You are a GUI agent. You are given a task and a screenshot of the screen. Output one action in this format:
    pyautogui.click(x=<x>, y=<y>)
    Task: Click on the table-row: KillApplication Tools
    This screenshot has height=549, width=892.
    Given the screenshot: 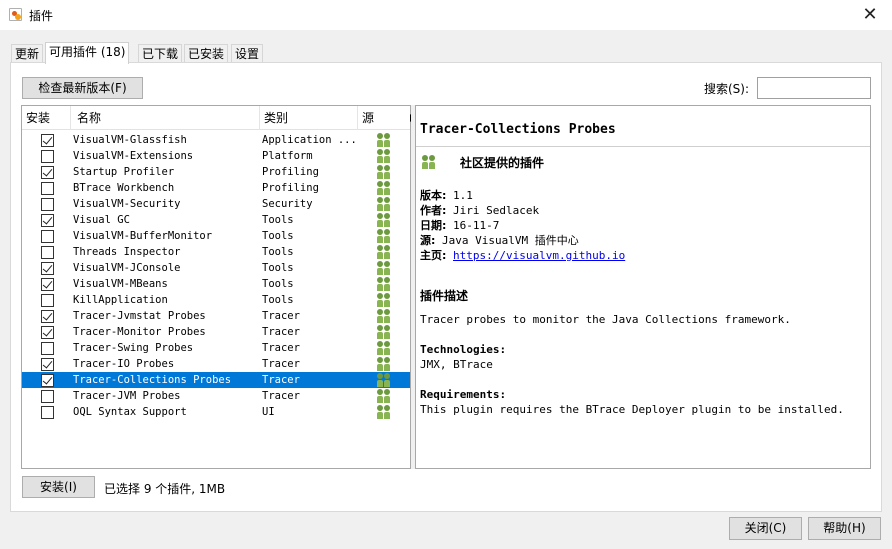 What is the action you would take?
    pyautogui.click(x=216, y=300)
    